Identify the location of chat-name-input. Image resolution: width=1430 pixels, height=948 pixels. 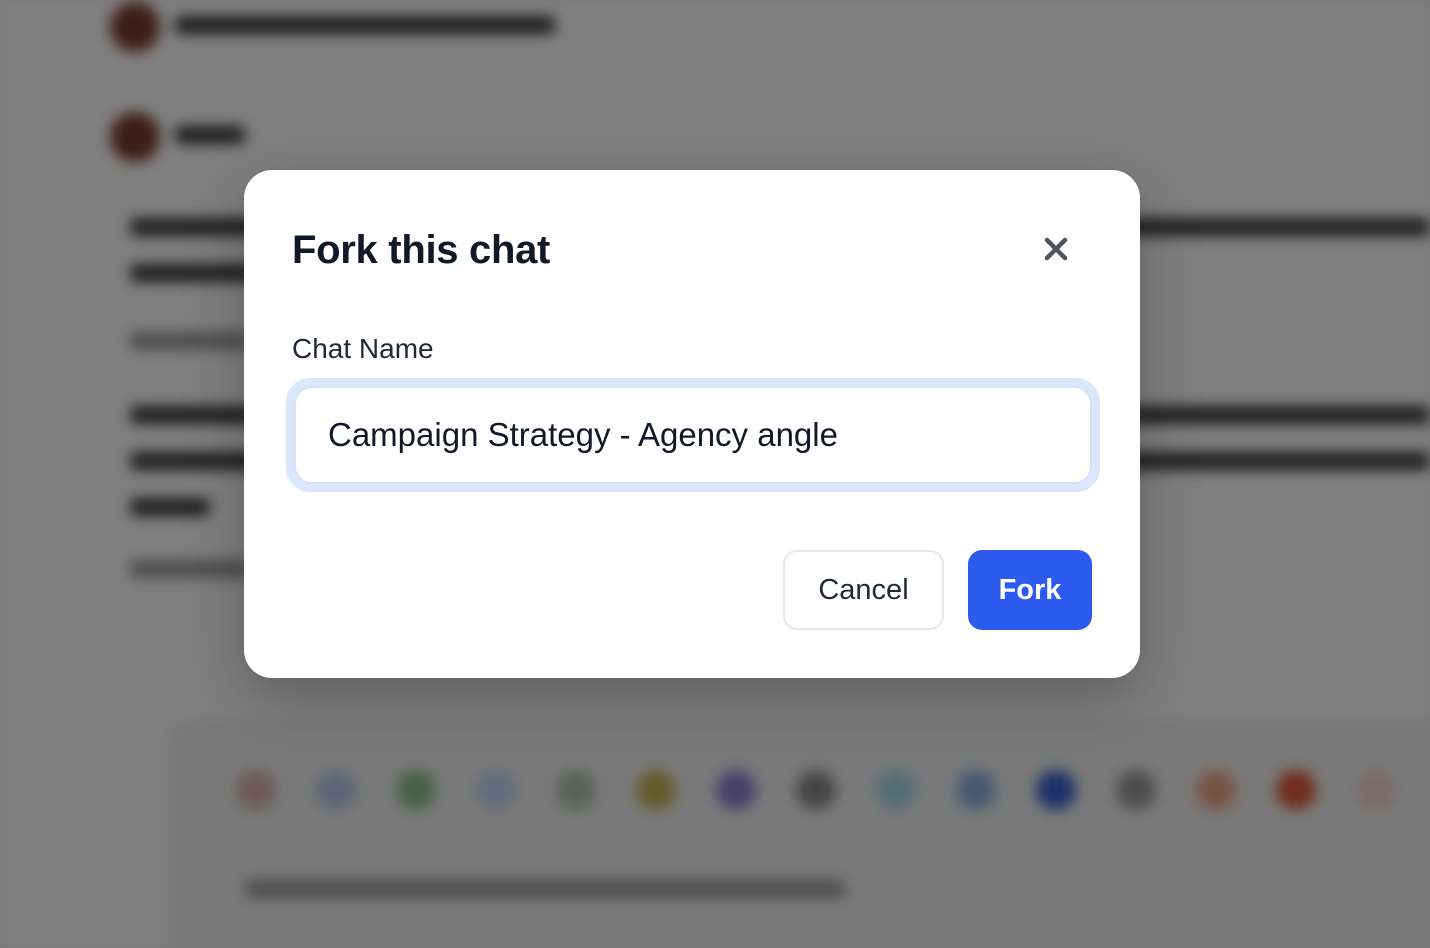
(693, 435).